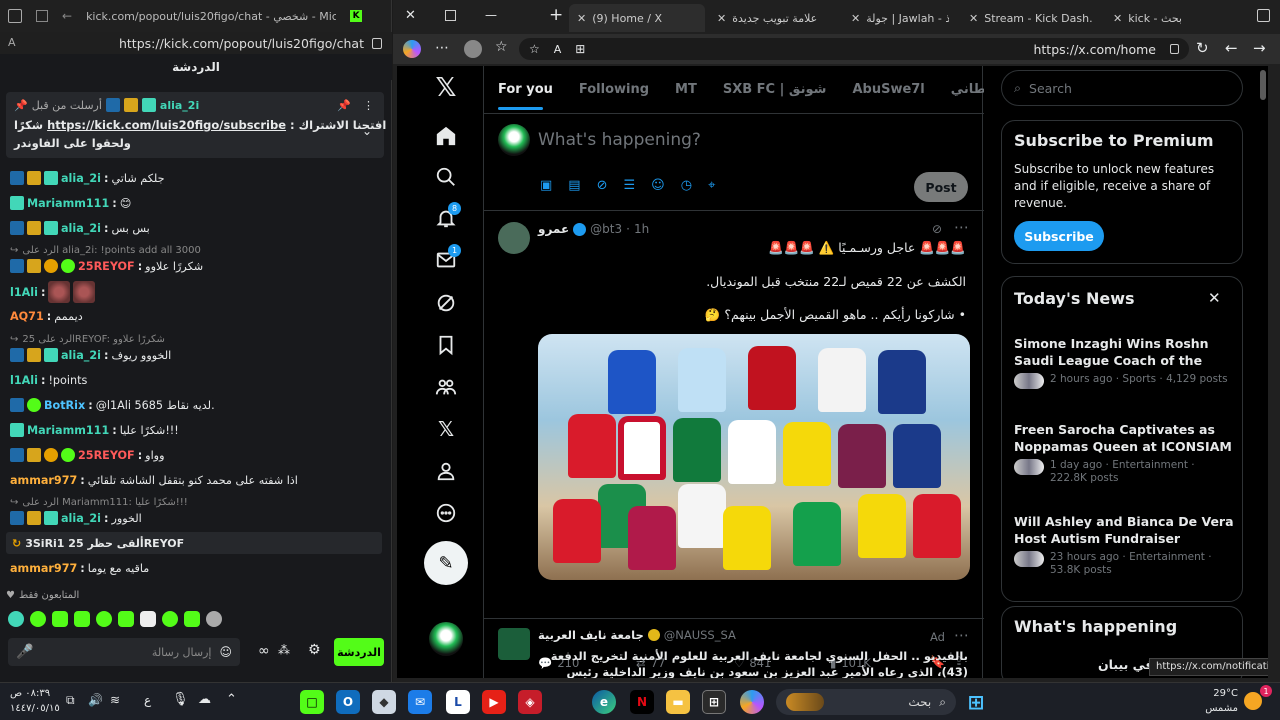 This screenshot has height=720, width=1280. What do you see at coordinates (15, 16) in the screenshot?
I see `edge-profile-icon` at bounding box center [15, 16].